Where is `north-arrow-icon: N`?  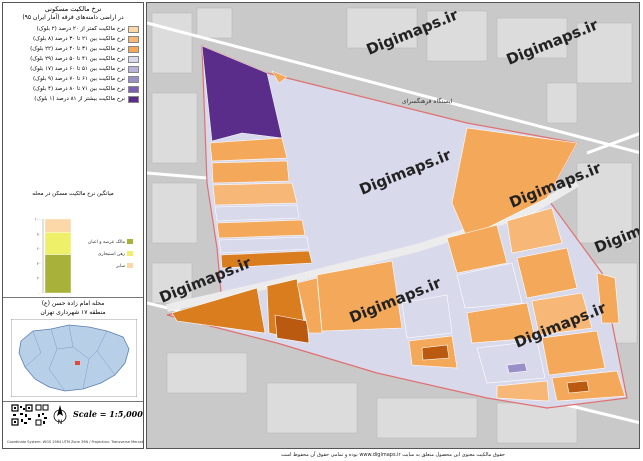
north-arrow-icon: N is located at coordinates (60, 415).